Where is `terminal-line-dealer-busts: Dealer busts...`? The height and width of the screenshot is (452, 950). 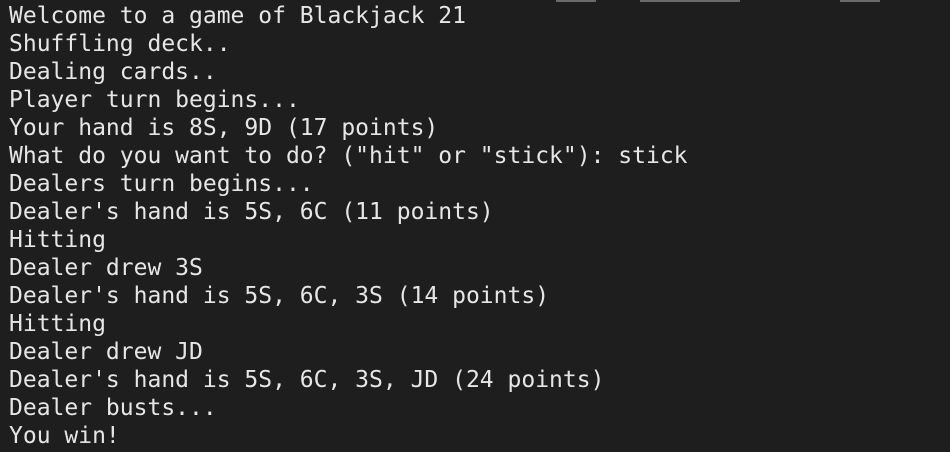 terminal-line-dealer-busts: Dealer busts... is located at coordinates (113, 408).